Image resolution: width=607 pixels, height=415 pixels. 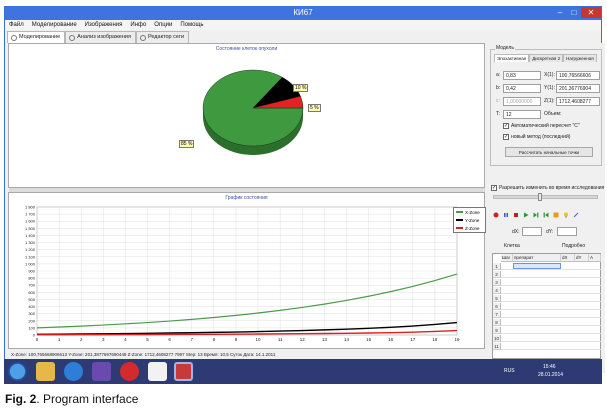 I want to click on table-header-a: A, so click(x=595, y=258).